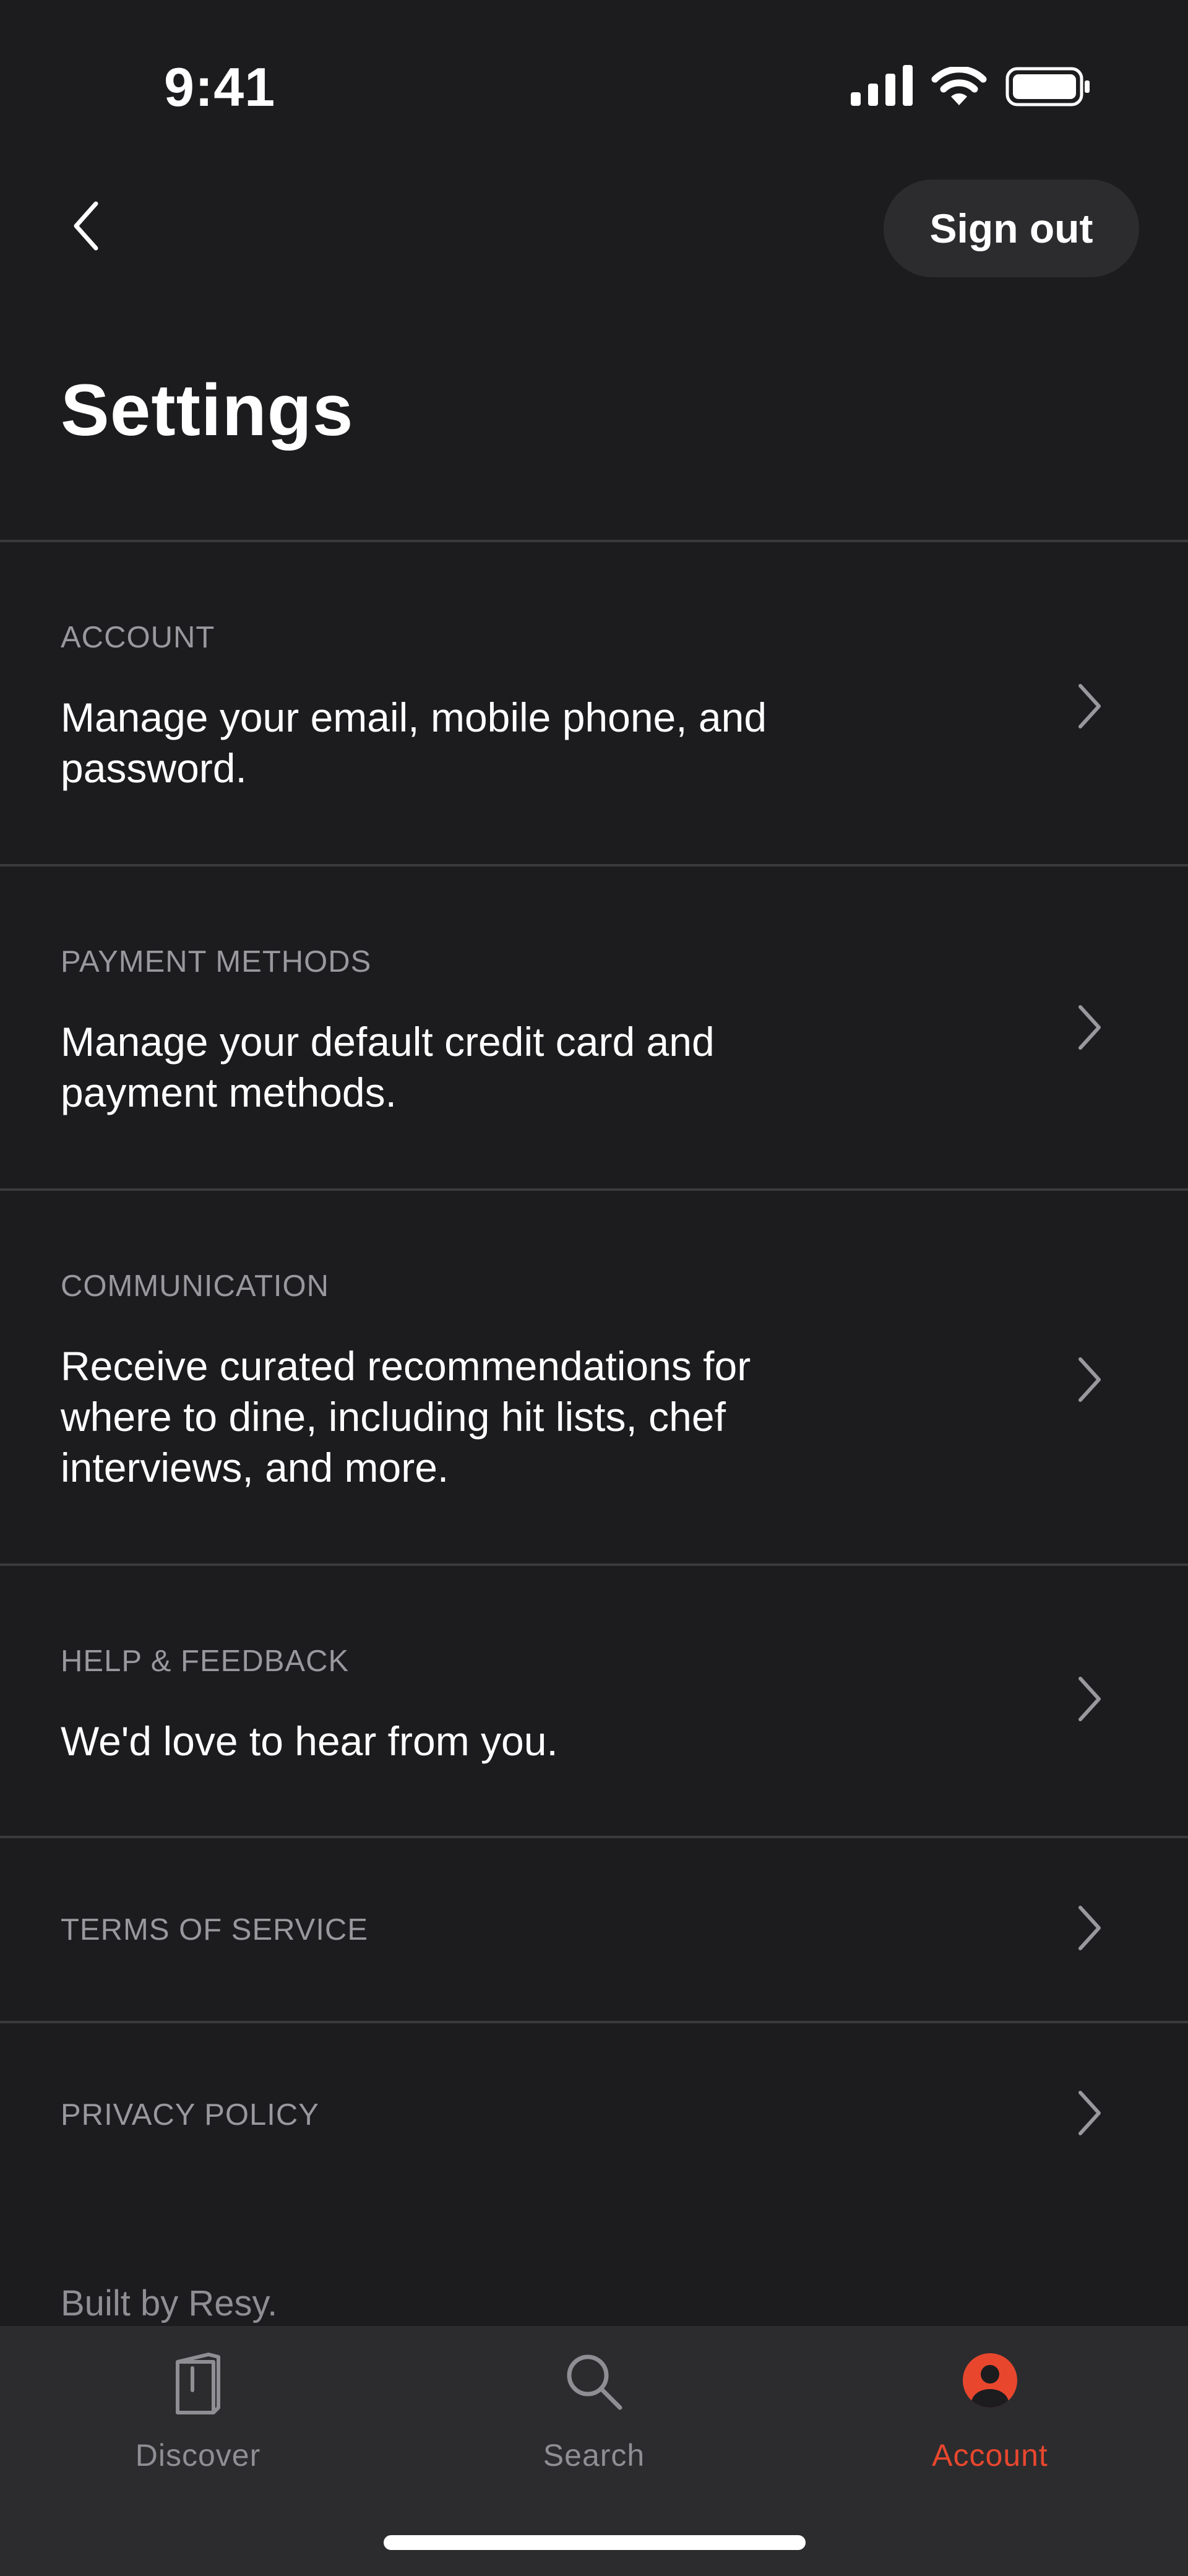 This screenshot has width=1188, height=2576. What do you see at coordinates (169, 2303) in the screenshot?
I see `footer-text: Built by Resy.` at bounding box center [169, 2303].